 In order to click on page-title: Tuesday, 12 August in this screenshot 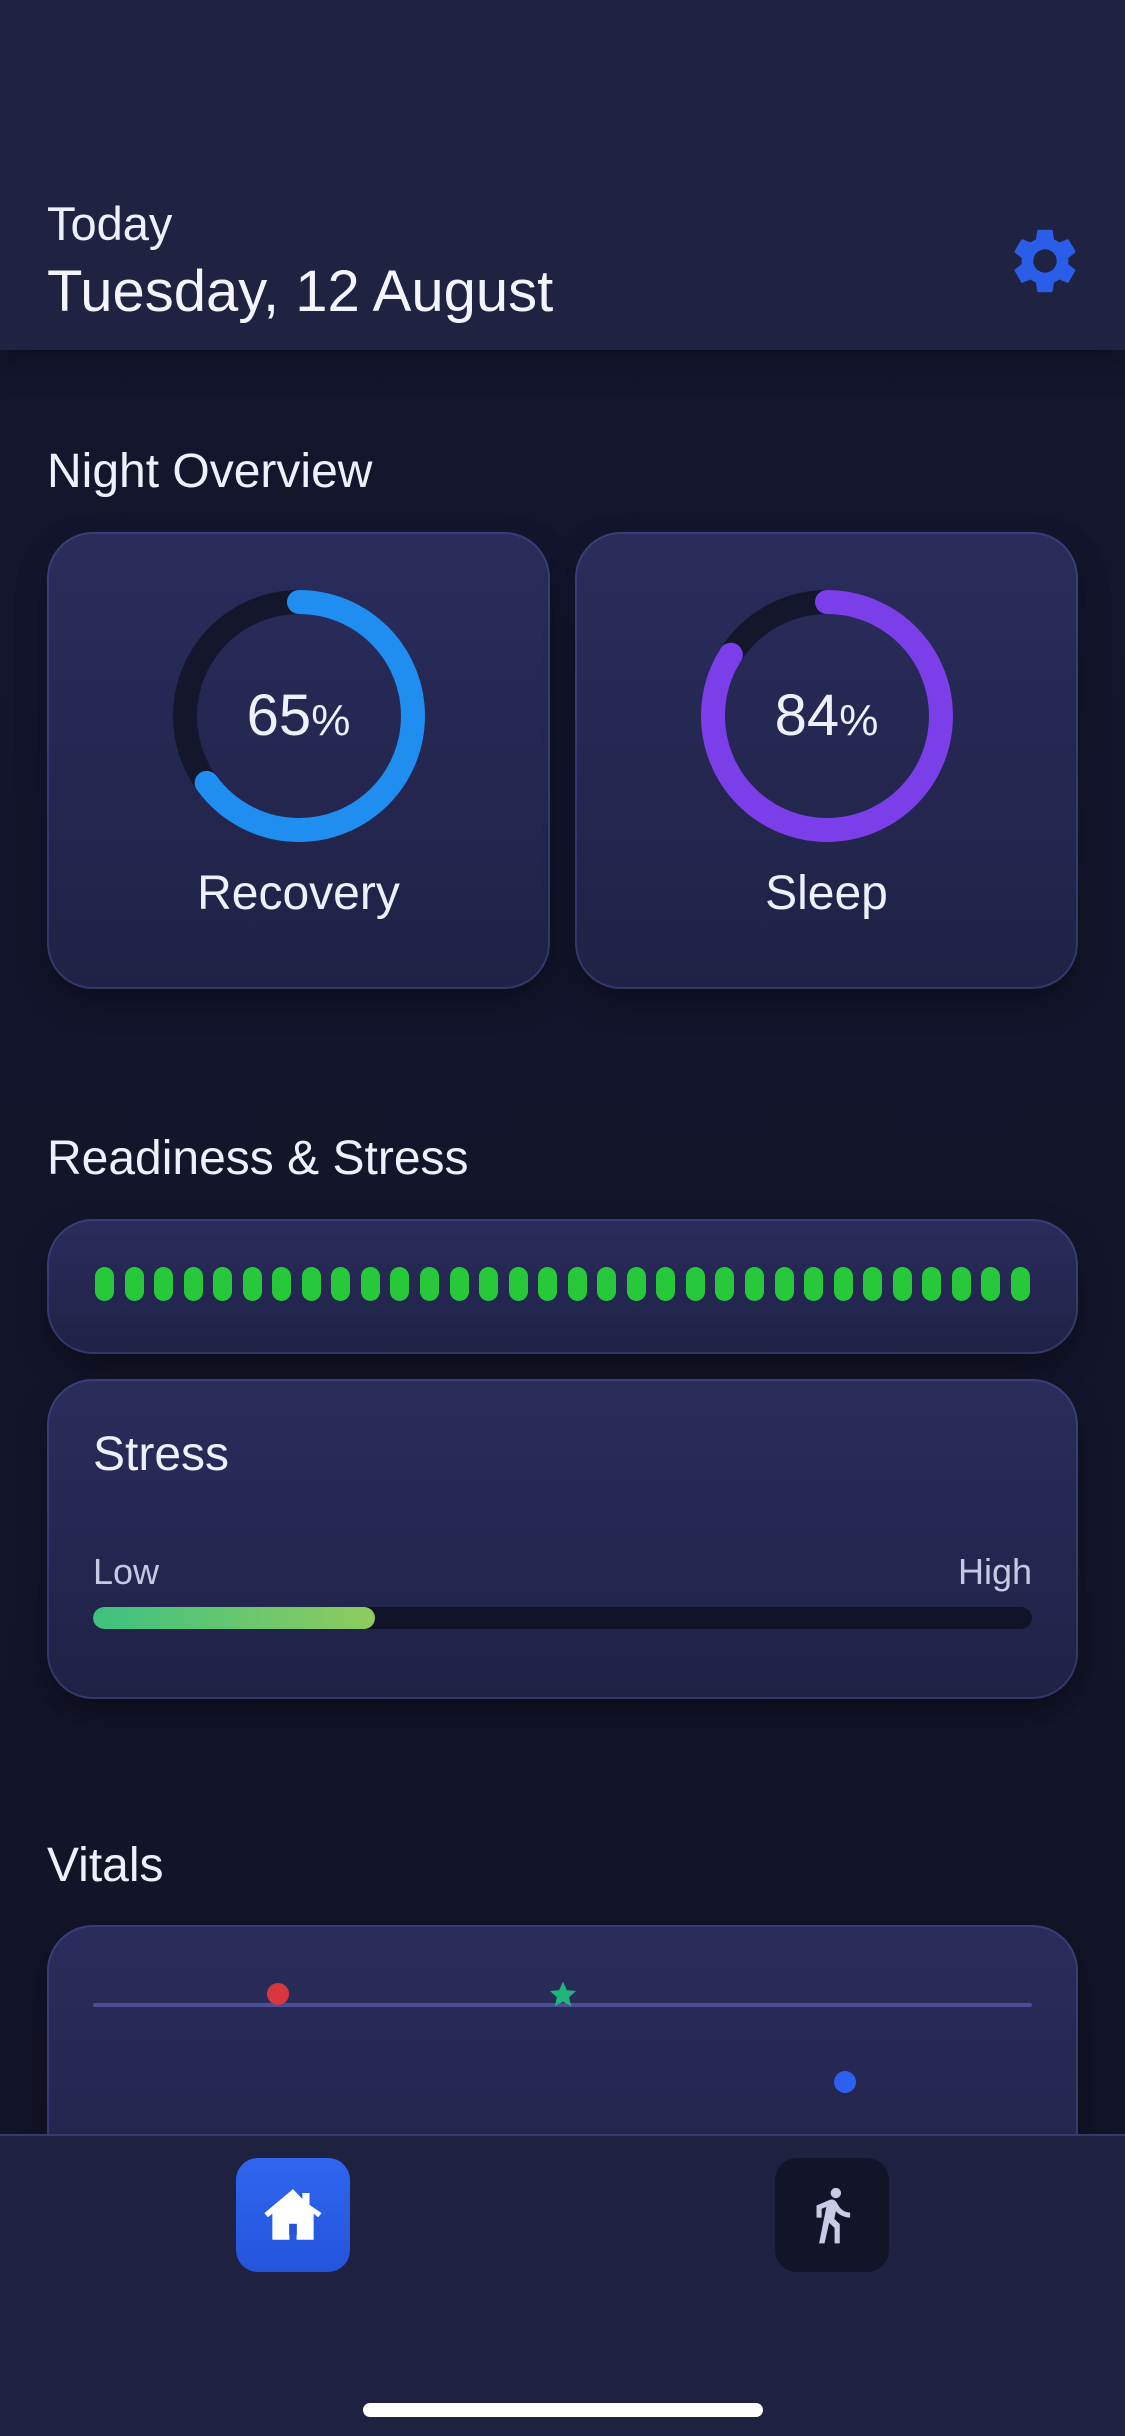, I will do `click(300, 291)`.